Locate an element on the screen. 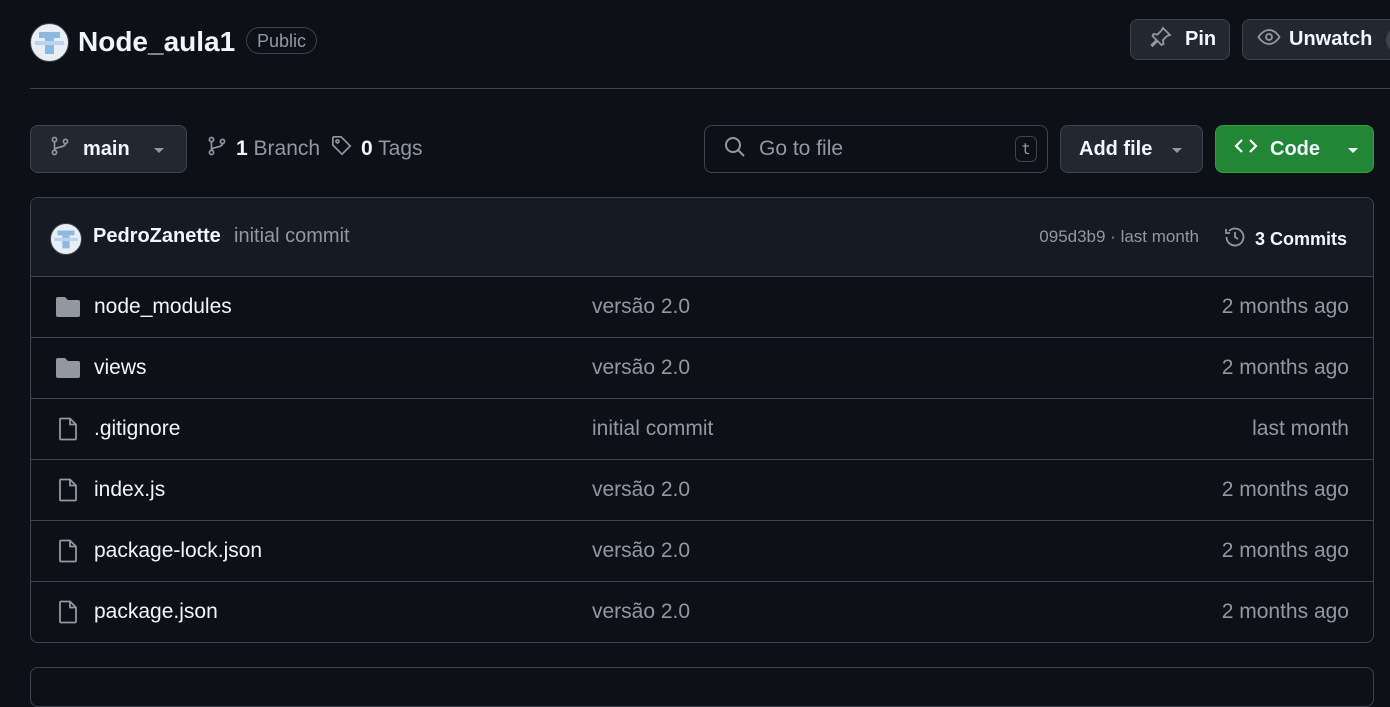  commit-message: initial commit is located at coordinates (292, 236).